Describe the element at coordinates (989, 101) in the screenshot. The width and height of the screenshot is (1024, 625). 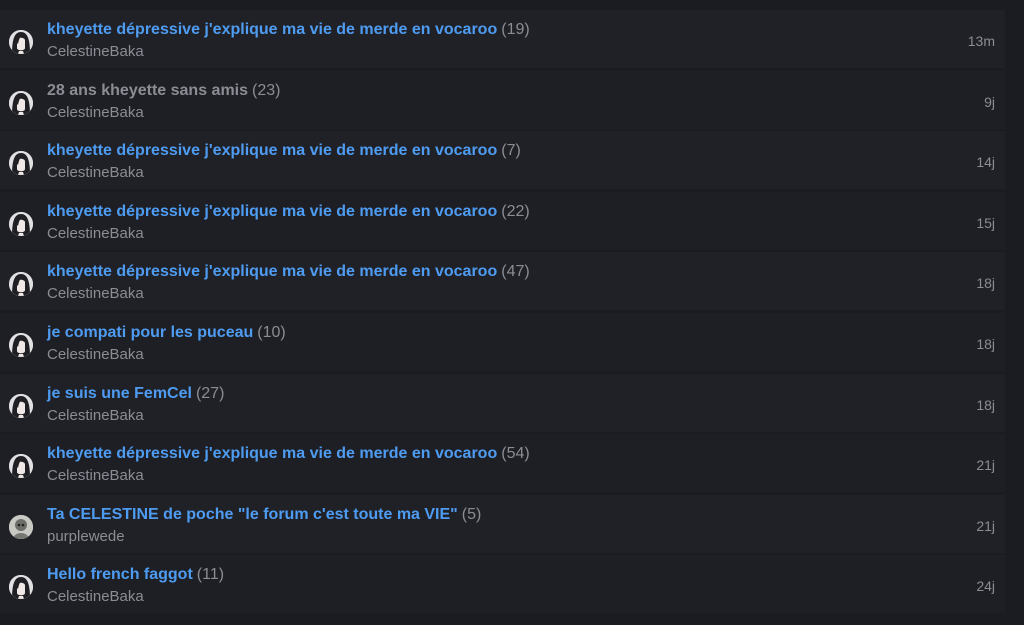
I see `topic-time: 9j` at that location.